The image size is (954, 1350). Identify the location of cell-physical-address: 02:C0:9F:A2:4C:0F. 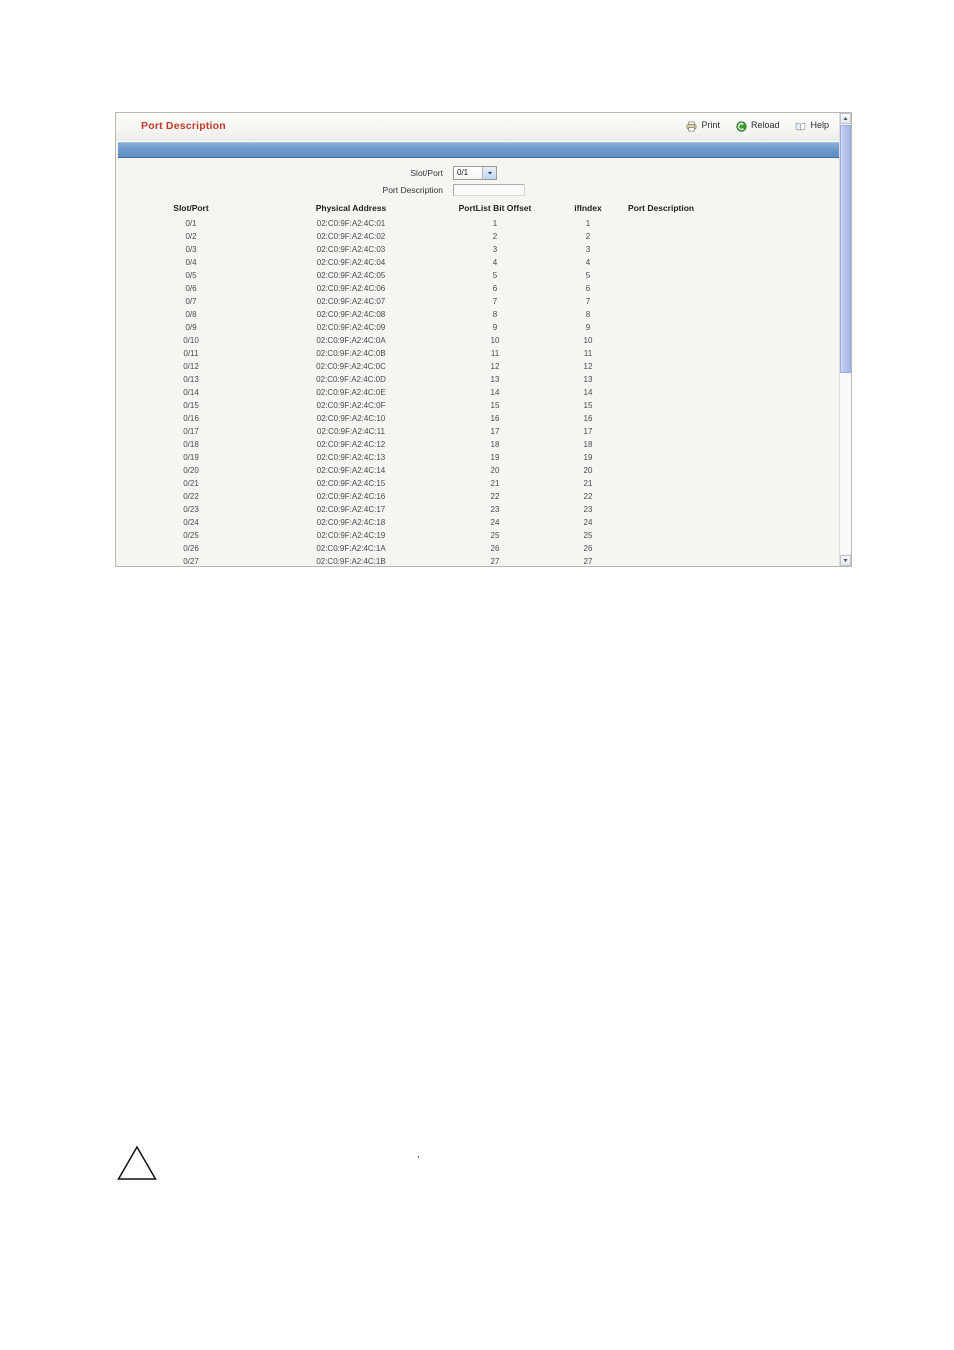
(351, 405).